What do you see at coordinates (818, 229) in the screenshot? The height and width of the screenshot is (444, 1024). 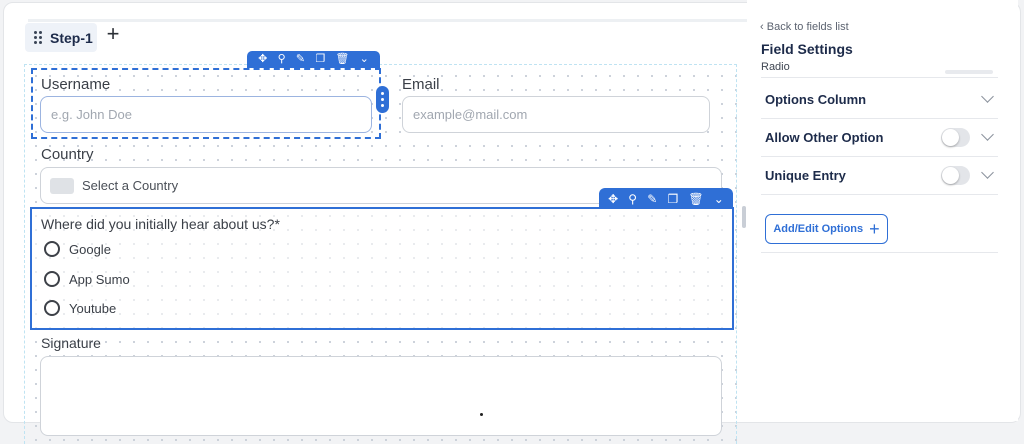 I see `add-edit-options-label: Add/Edit Options` at bounding box center [818, 229].